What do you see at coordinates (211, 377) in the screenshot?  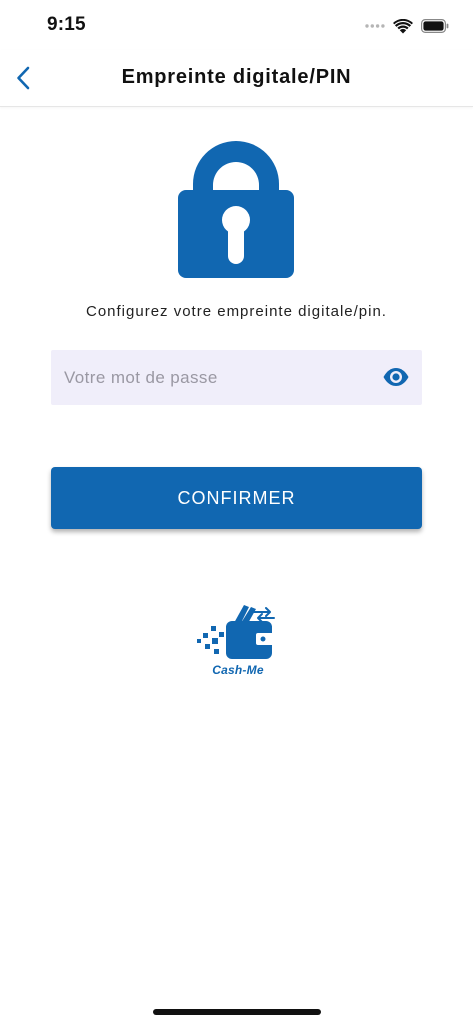 I see `password-input` at bounding box center [211, 377].